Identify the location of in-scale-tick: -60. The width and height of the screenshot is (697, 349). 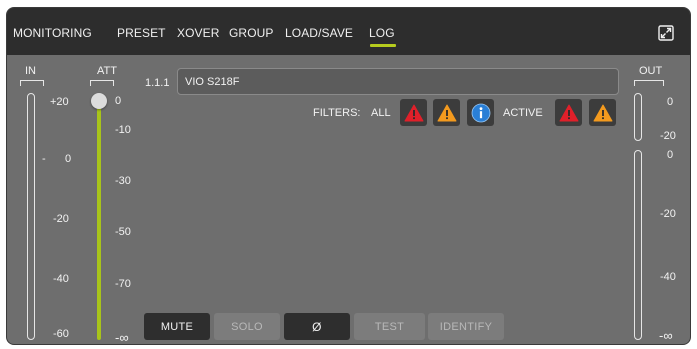
(61, 334).